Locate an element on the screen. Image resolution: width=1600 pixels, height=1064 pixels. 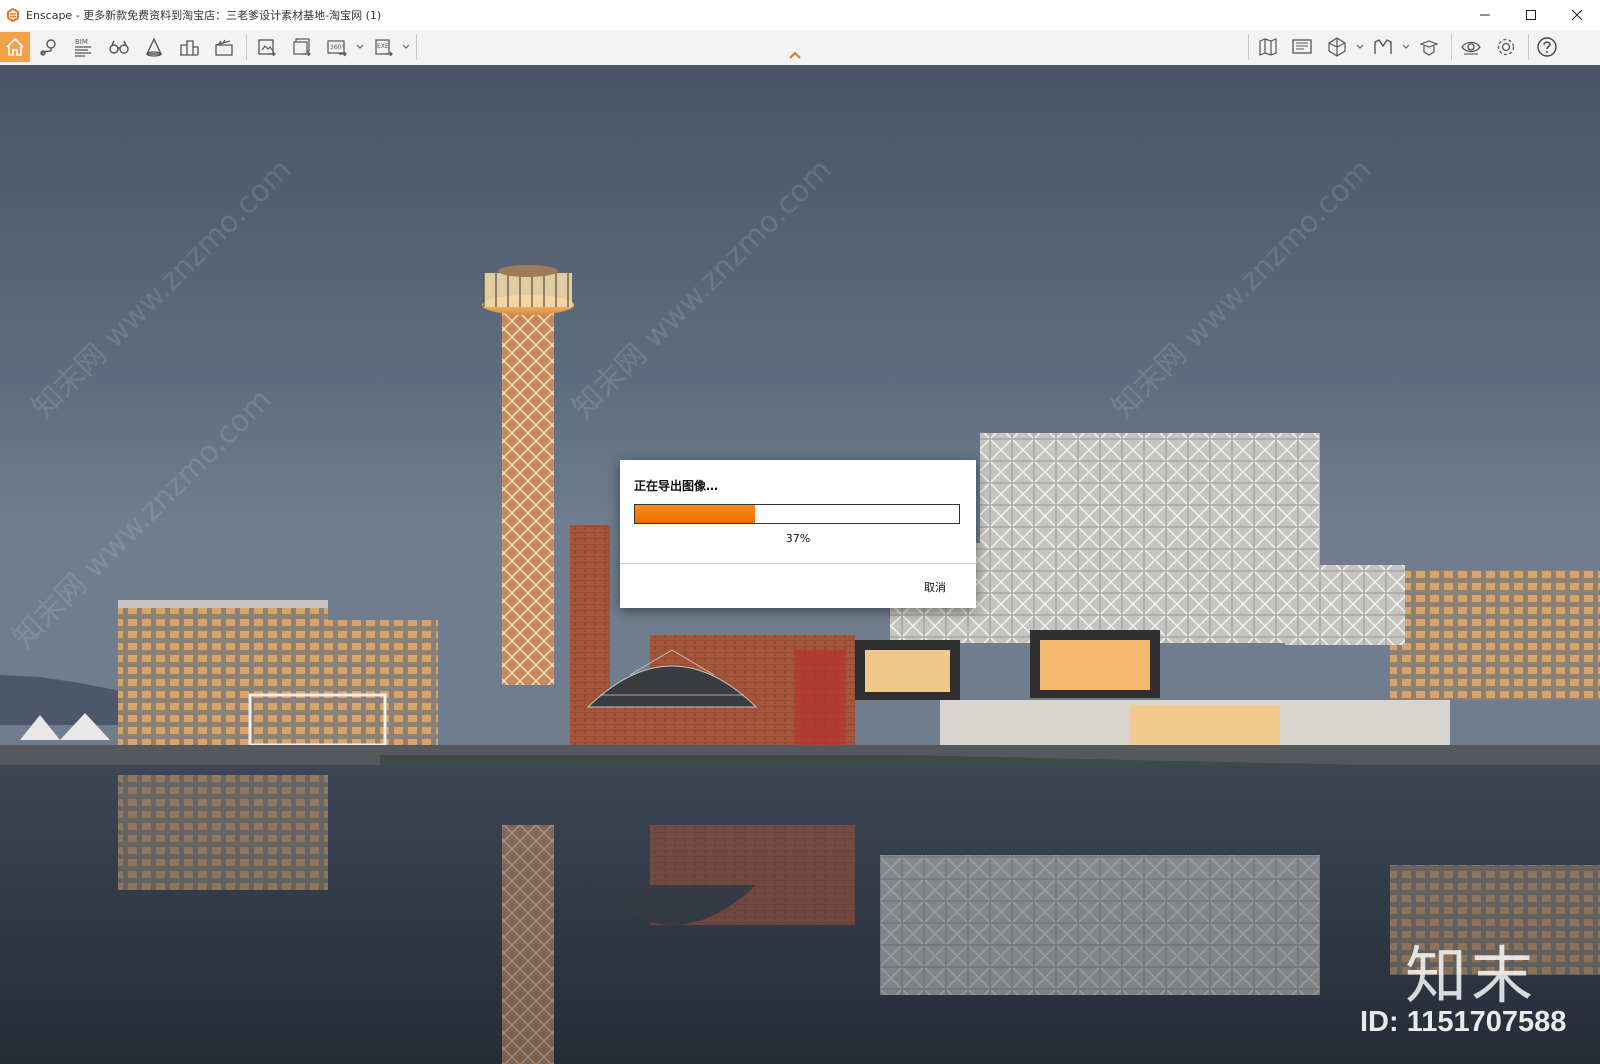
close-button is located at coordinates (1577, 15).